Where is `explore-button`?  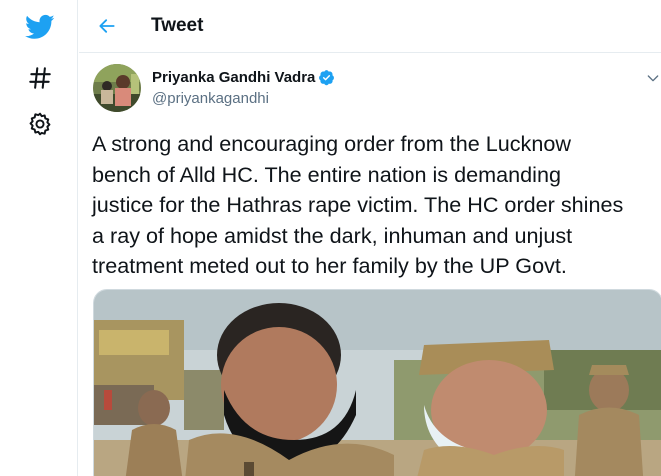 explore-button is located at coordinates (40, 78).